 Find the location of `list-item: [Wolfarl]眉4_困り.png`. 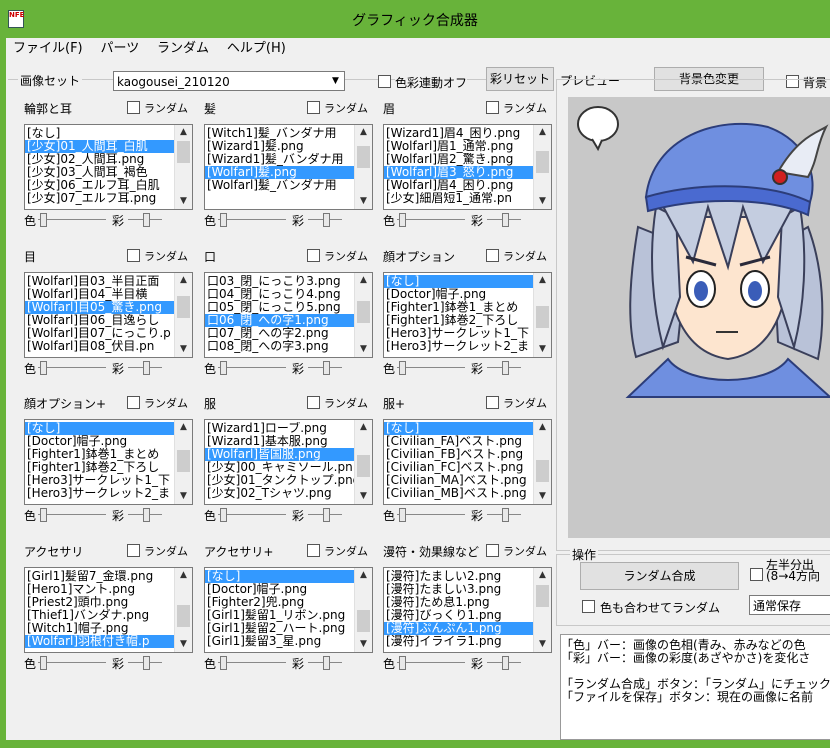

list-item: [Wolfarl]眉4_困り.png is located at coordinates (458, 185).